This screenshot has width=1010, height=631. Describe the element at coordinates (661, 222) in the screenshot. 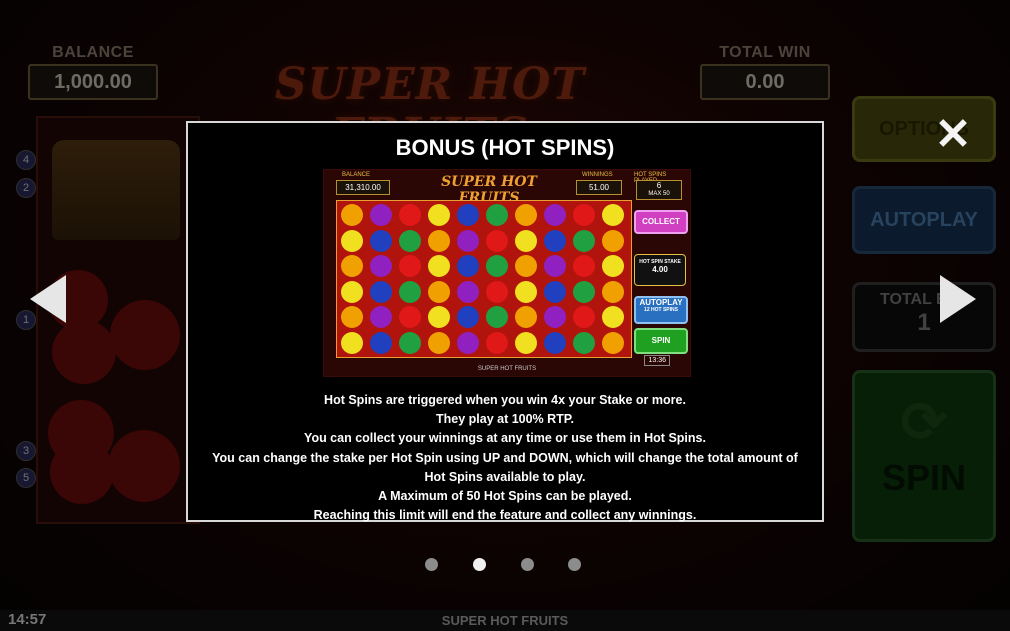

I see `shot-collect-button: COLLECT` at that location.